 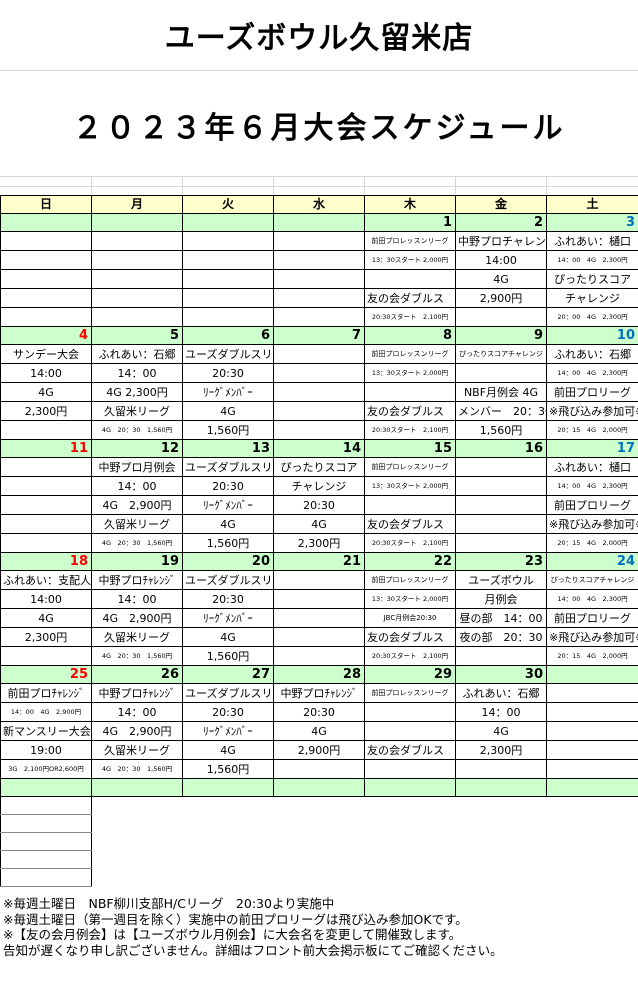 What do you see at coordinates (319, 712) in the screenshot?
I see `event-row: 14：00 4G 2,900円 14：00 20:30 20:30 14：00` at bounding box center [319, 712].